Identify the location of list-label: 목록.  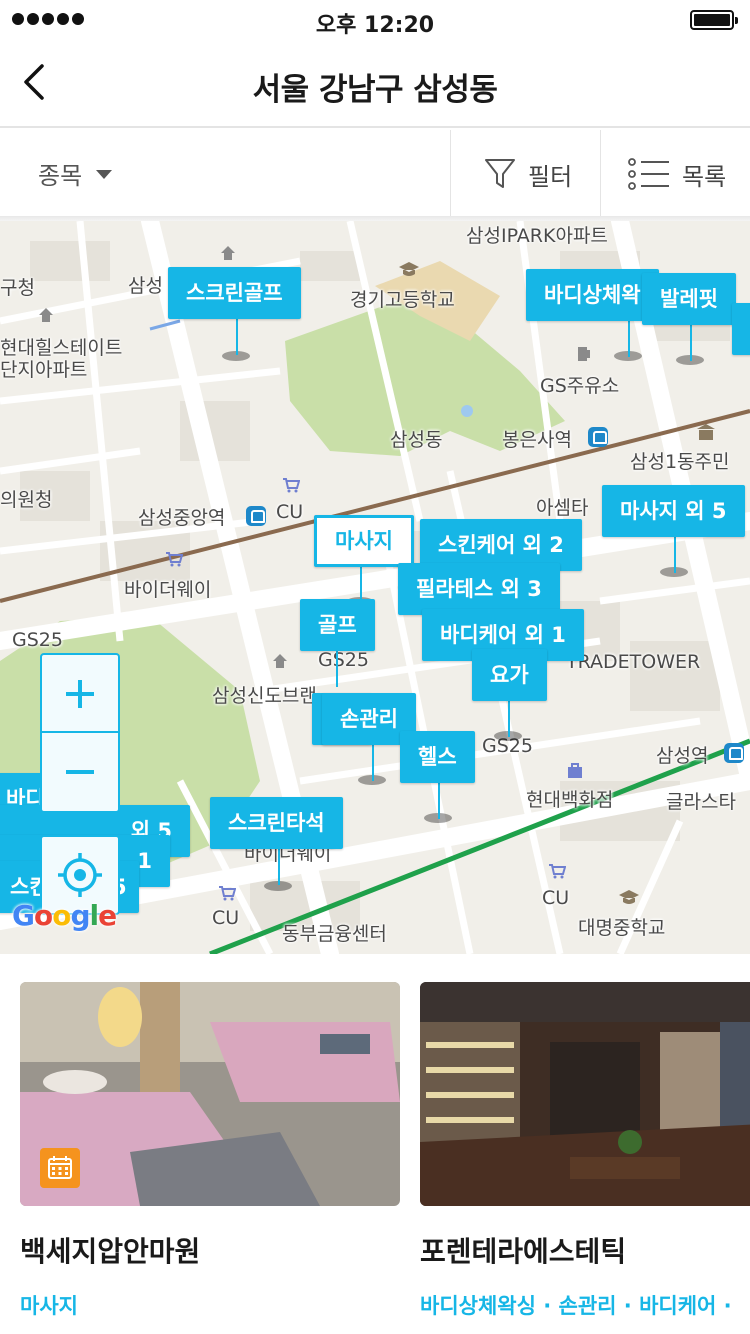
(704, 176).